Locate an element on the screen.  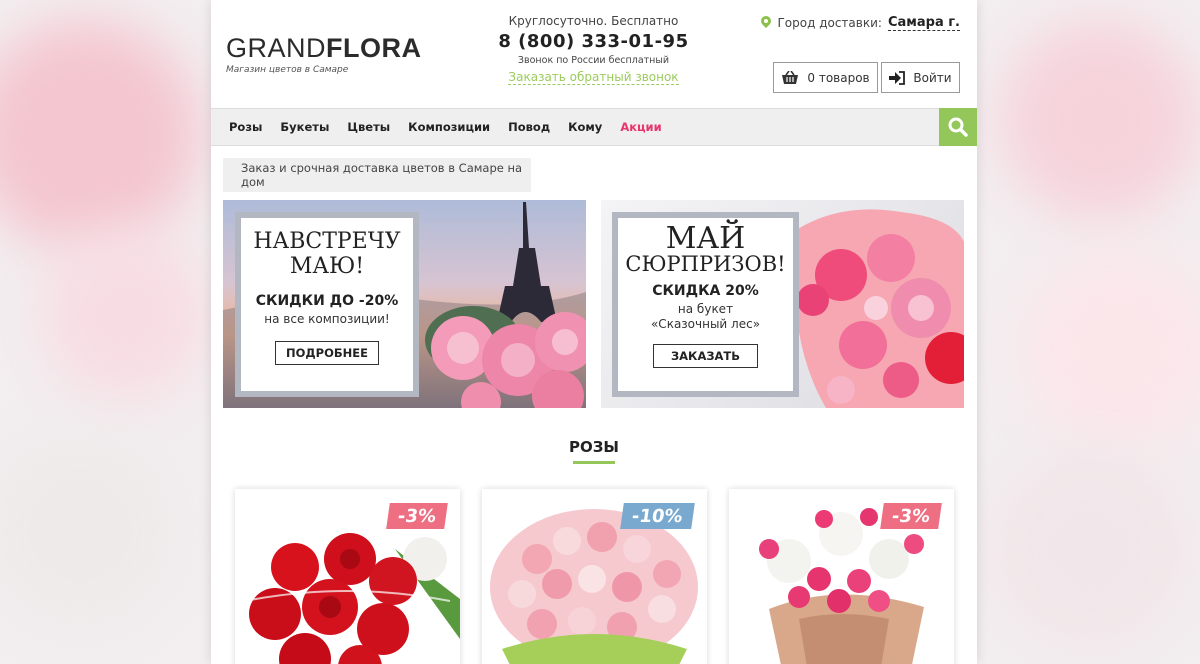
search-button is located at coordinates (958, 127).